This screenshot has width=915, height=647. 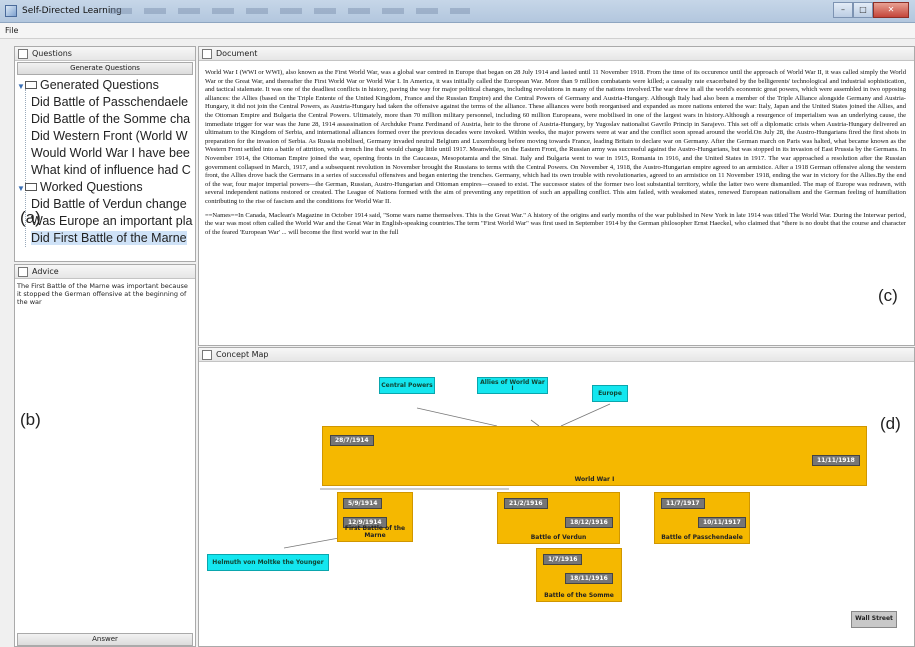 What do you see at coordinates (526, 503) in the screenshot?
I see `event-start-date: 21/2/1916` at bounding box center [526, 503].